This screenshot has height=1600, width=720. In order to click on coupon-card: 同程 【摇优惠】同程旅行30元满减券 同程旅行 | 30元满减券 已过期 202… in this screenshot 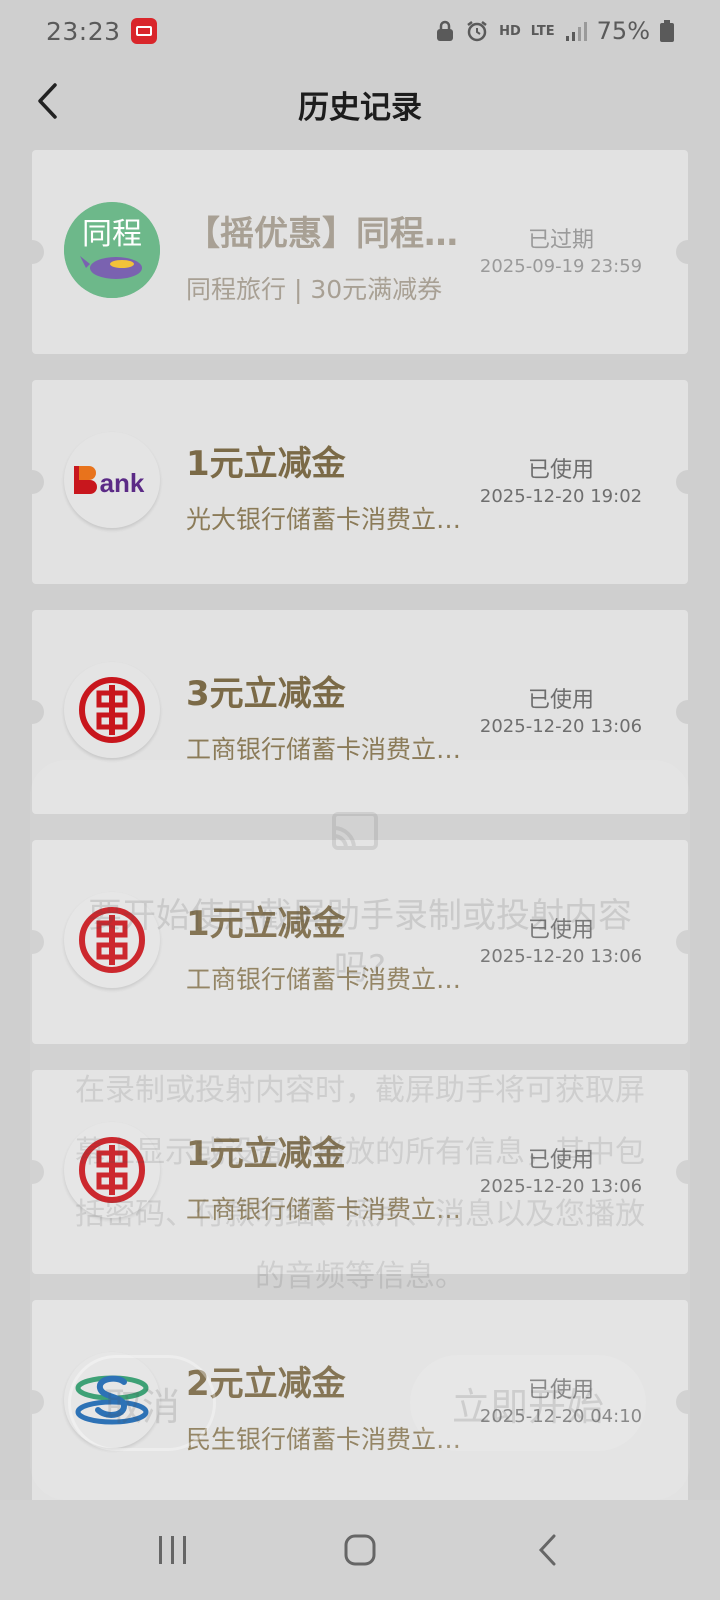, I will do `click(360, 252)`.